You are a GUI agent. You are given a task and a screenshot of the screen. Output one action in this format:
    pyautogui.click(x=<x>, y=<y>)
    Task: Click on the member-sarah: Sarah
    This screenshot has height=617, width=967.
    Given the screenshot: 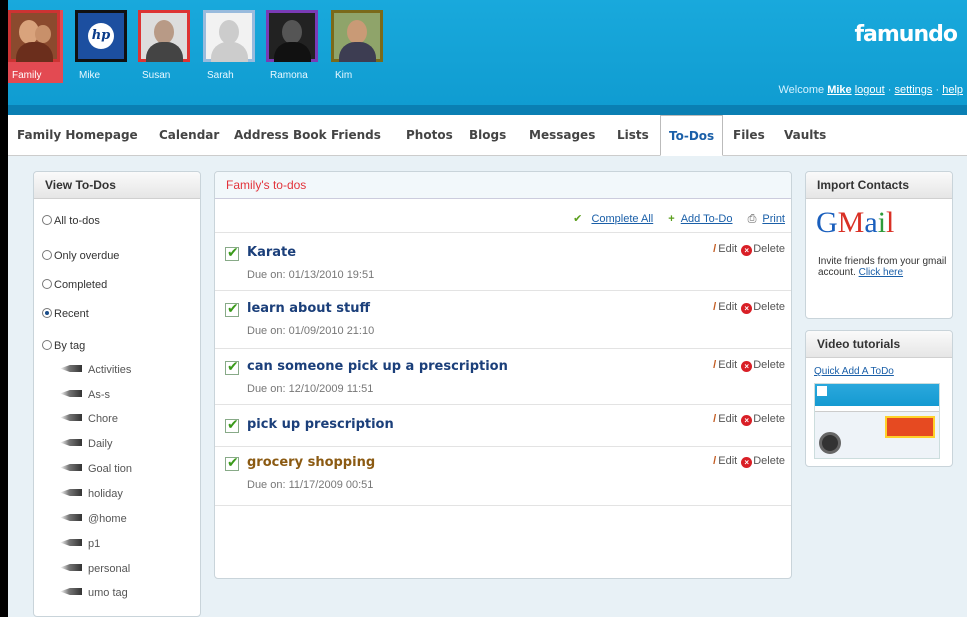 What is the action you would take?
    pyautogui.click(x=230, y=45)
    